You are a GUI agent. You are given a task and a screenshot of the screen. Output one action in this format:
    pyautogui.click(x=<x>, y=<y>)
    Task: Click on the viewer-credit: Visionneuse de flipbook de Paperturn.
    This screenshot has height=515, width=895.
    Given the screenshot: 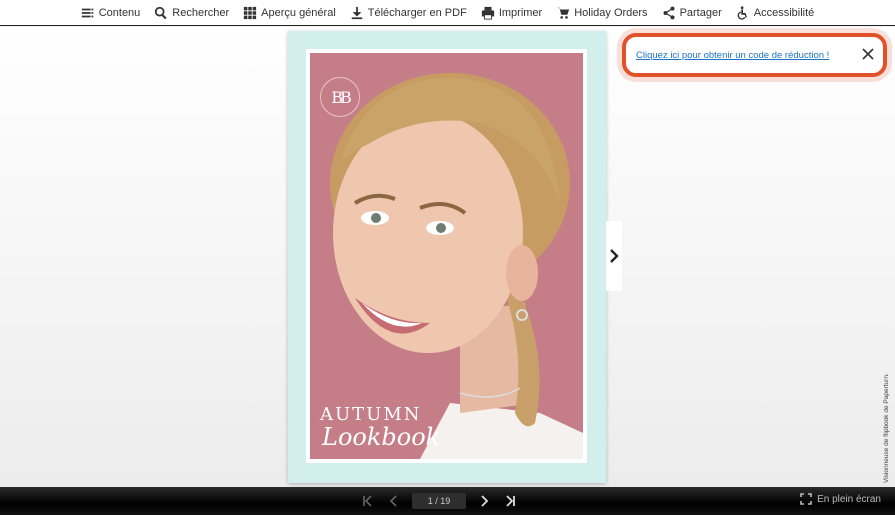 What is the action you would take?
    pyautogui.click(x=886, y=428)
    